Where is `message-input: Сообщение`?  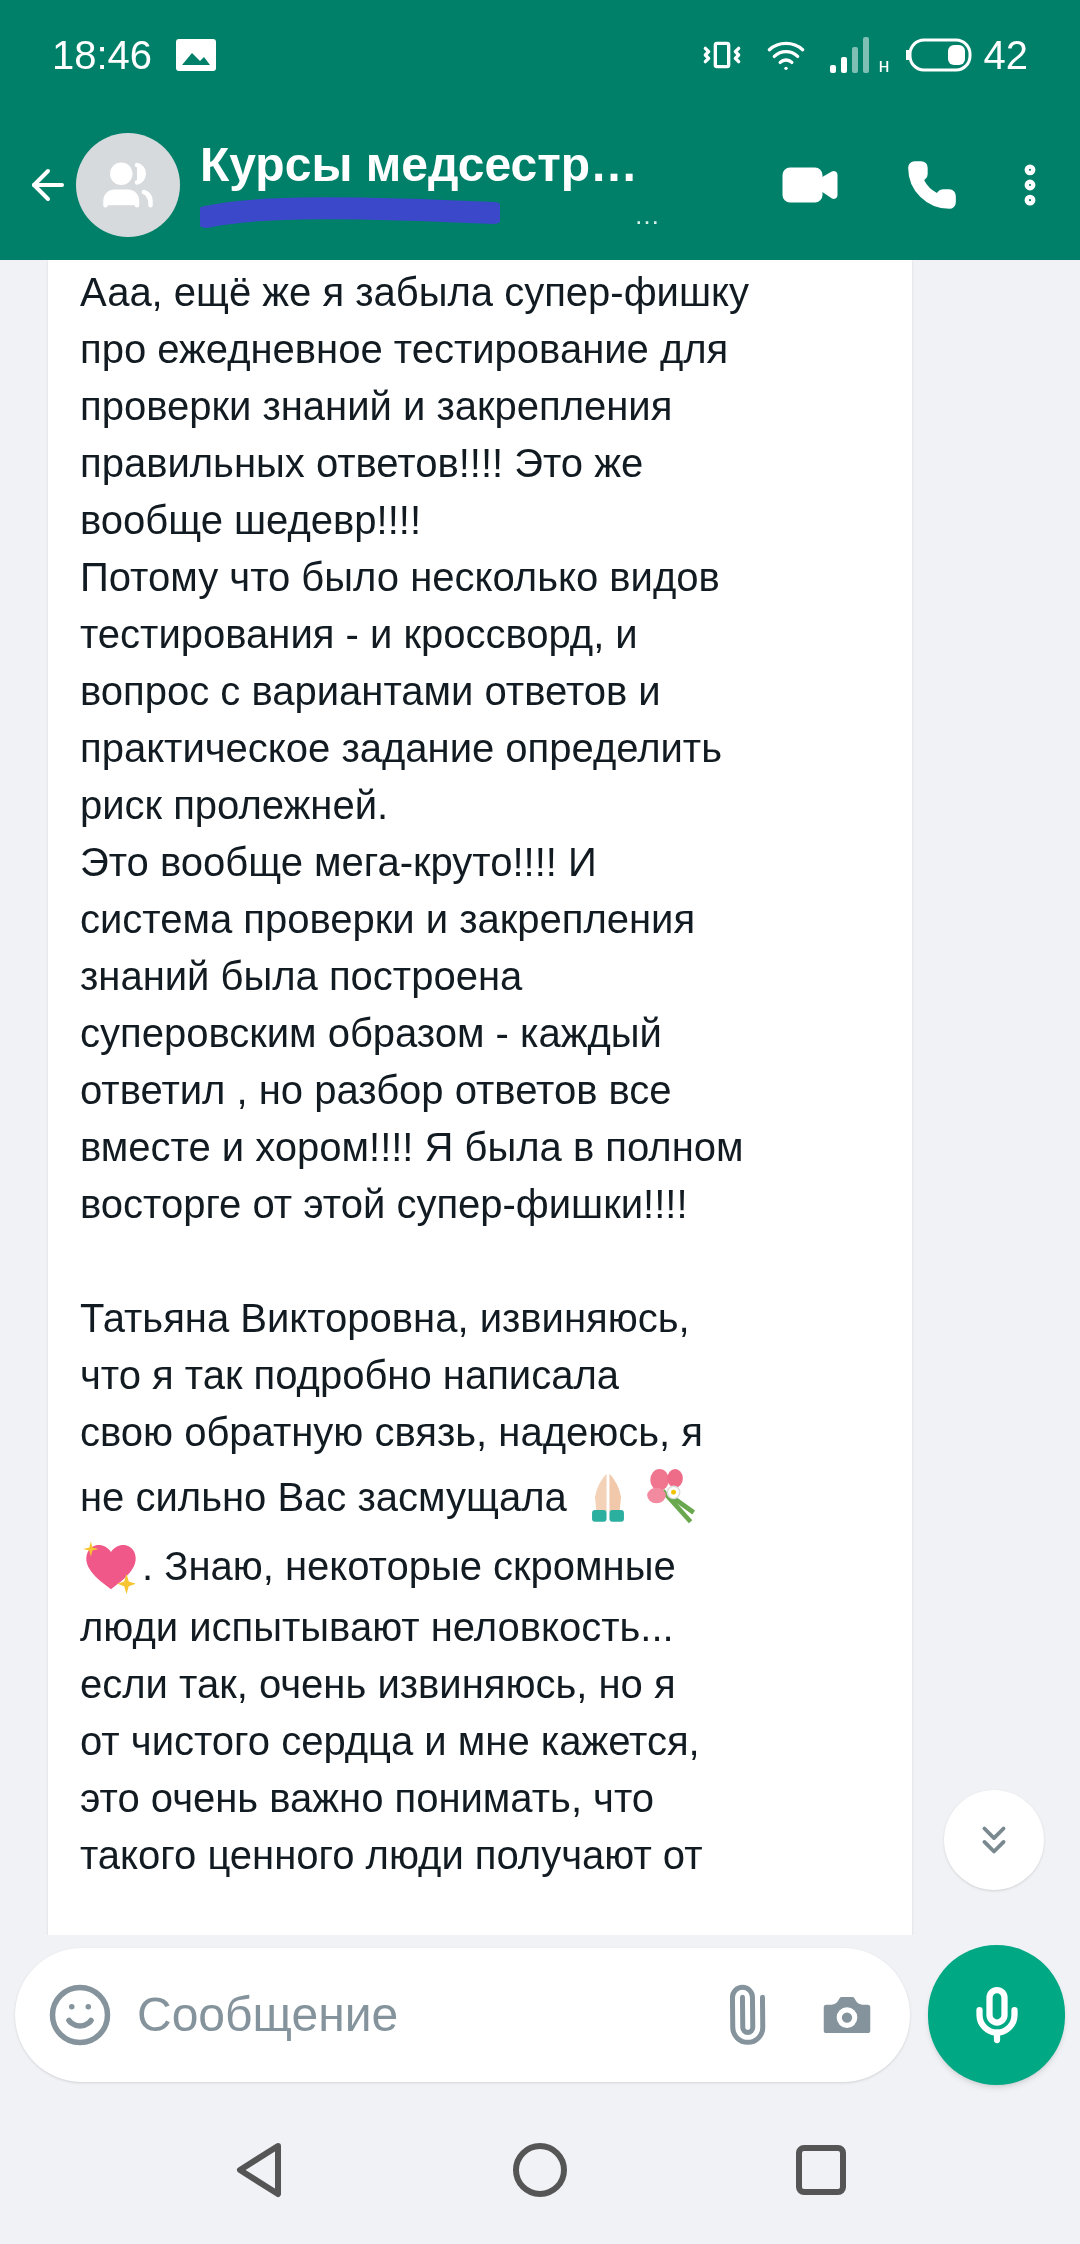 message-input: Сообщение is located at coordinates (462, 2015).